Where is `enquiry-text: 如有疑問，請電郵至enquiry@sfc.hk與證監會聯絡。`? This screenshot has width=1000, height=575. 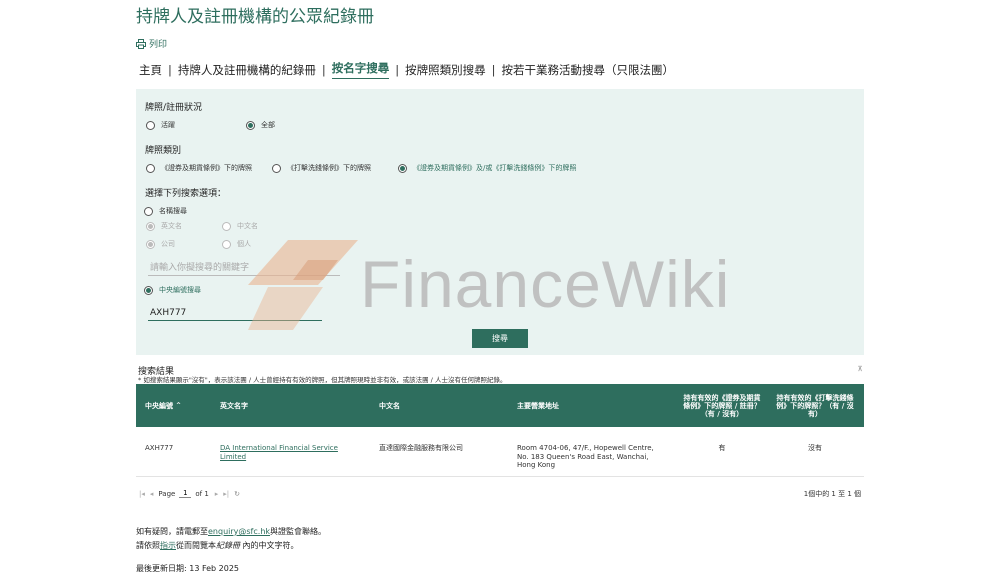
enquiry-text: 如有疑問，請電郵至enquiry@sfc.hk與證監會聯絡。 is located at coordinates (231, 531).